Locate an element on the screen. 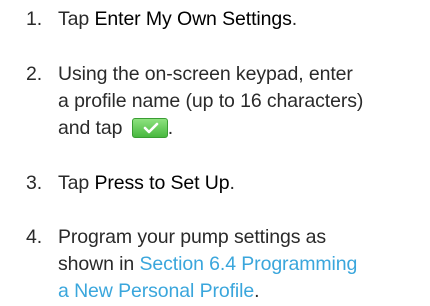  step-text-line: Using the on-screen keypad, enter is located at coordinates (205, 74).